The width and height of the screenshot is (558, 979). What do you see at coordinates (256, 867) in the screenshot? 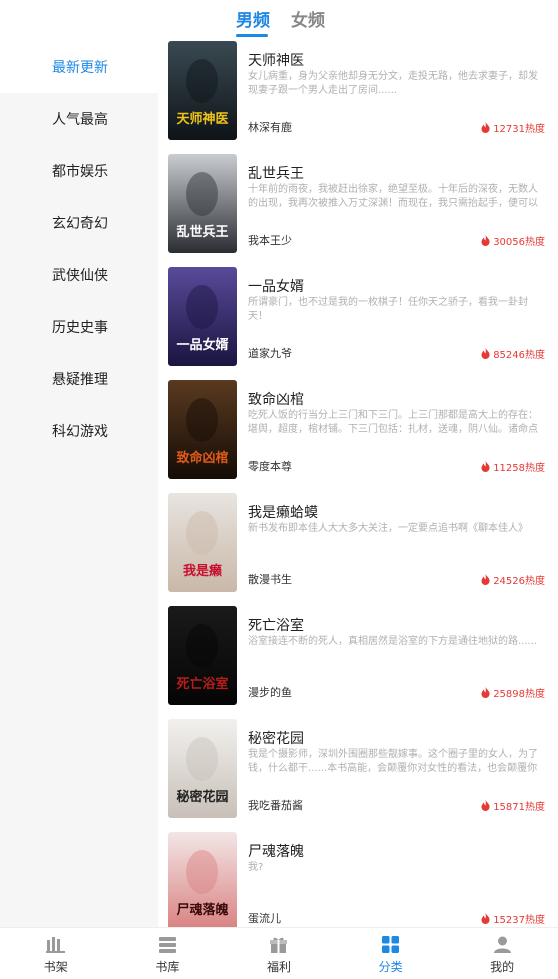
I see `book-description: 我?` at bounding box center [256, 867].